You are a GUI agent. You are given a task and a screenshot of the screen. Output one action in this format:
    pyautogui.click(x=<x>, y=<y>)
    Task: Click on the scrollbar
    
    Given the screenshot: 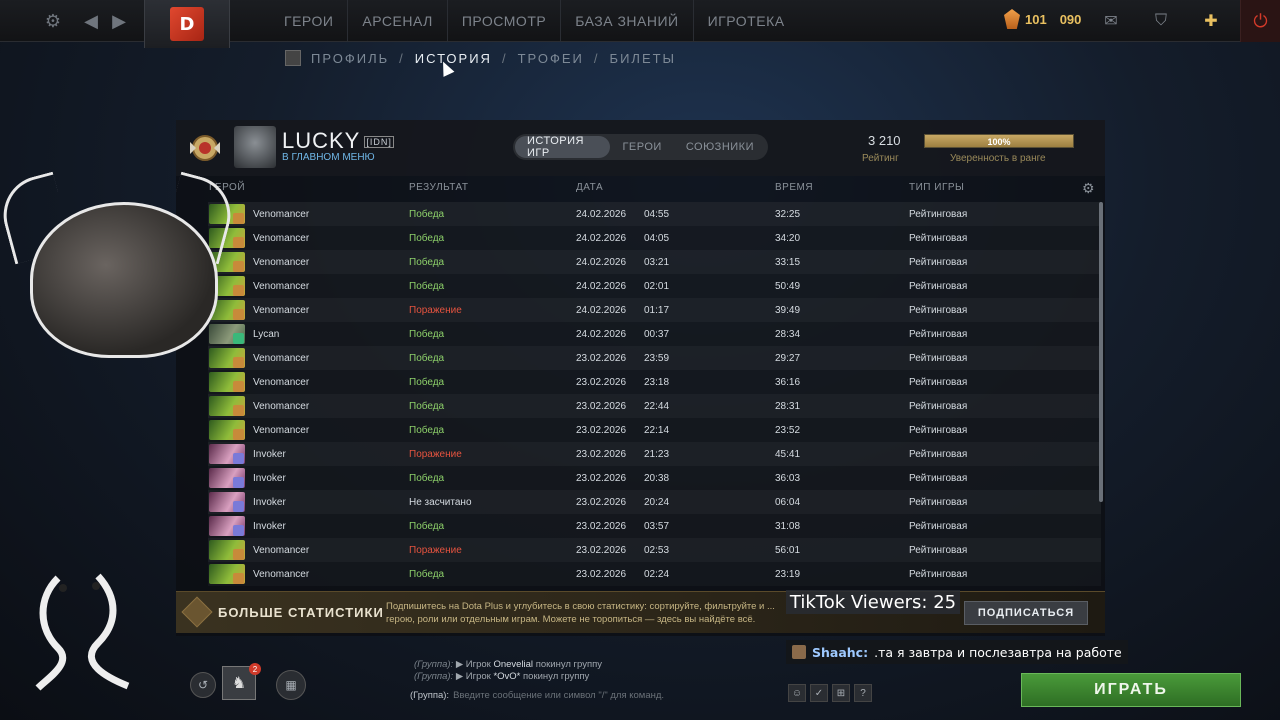 What is the action you would take?
    pyautogui.click(x=1101, y=352)
    